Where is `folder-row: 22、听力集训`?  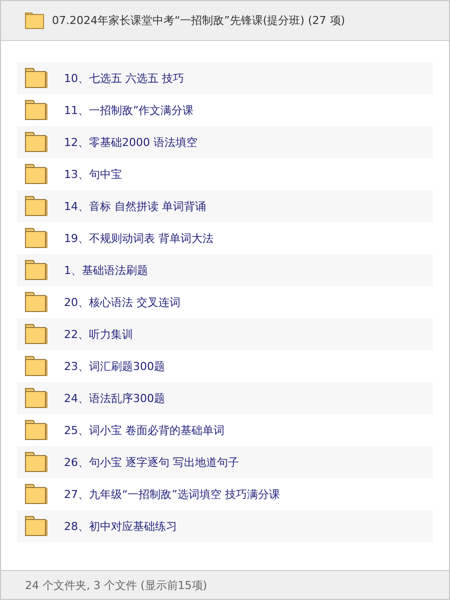
folder-row: 22、听力集训 is located at coordinates (225, 334).